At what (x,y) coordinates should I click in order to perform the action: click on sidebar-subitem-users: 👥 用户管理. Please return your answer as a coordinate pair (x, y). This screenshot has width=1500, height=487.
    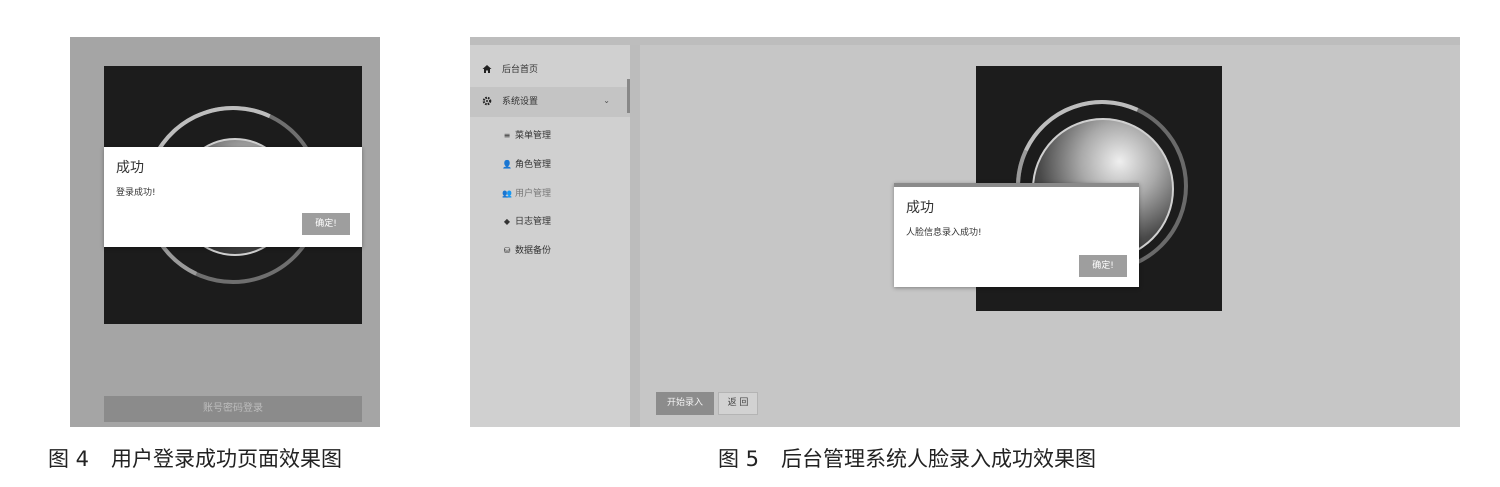
    Looking at the image, I should click on (550, 195).